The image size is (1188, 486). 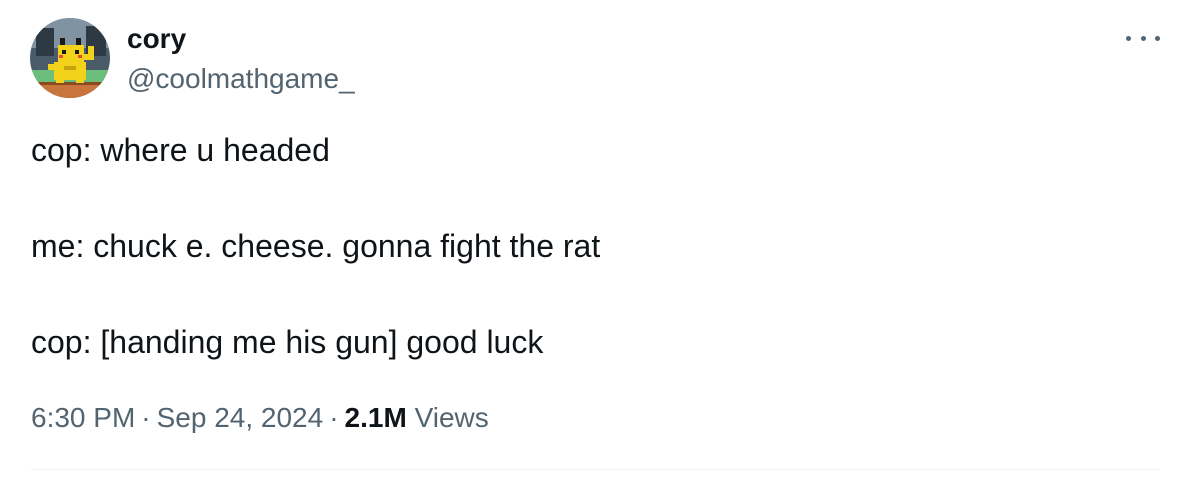 I want to click on avatar, so click(x=70, y=58).